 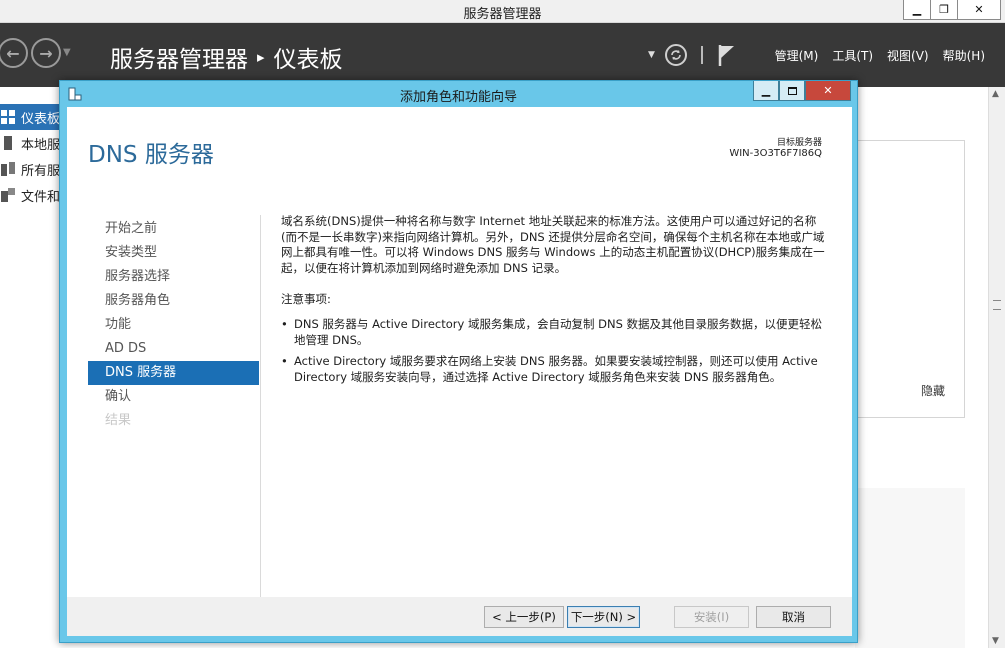 I want to click on nav-server-selection: 服务器选择, so click(x=173, y=277).